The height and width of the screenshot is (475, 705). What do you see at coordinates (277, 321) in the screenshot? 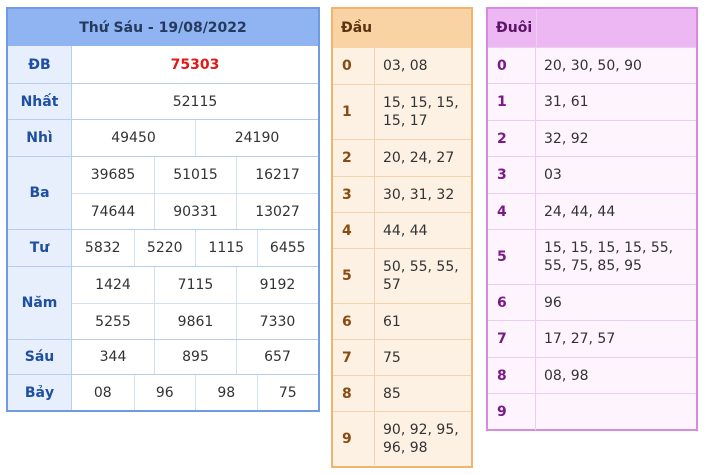
I see `prize-number: 7330` at bounding box center [277, 321].